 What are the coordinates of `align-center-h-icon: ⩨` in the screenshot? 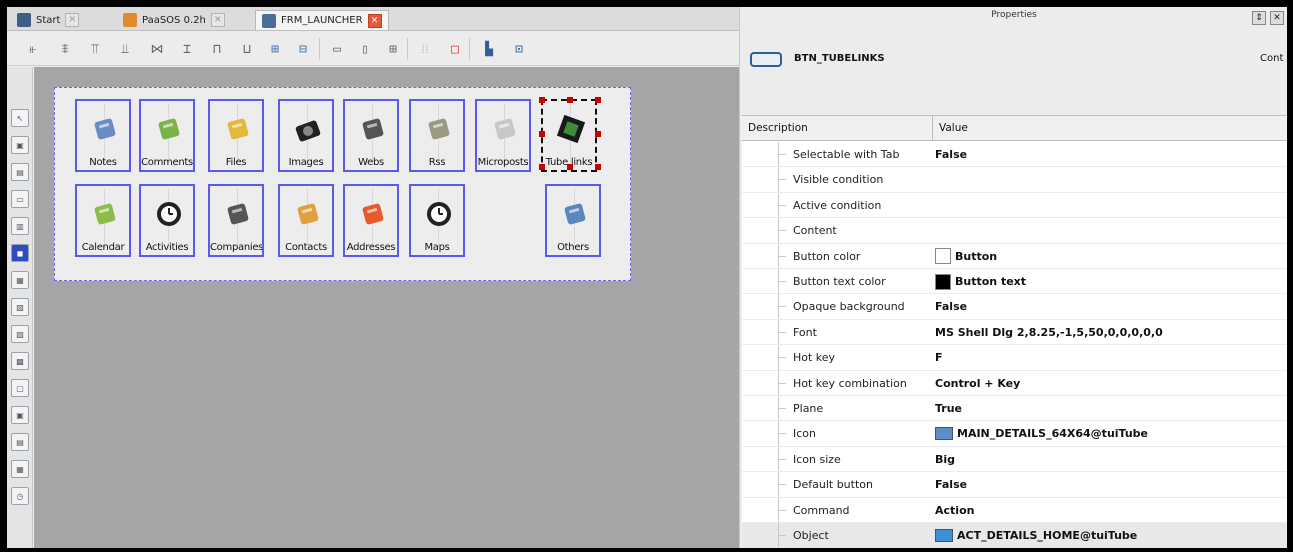 It's located at (65, 49).